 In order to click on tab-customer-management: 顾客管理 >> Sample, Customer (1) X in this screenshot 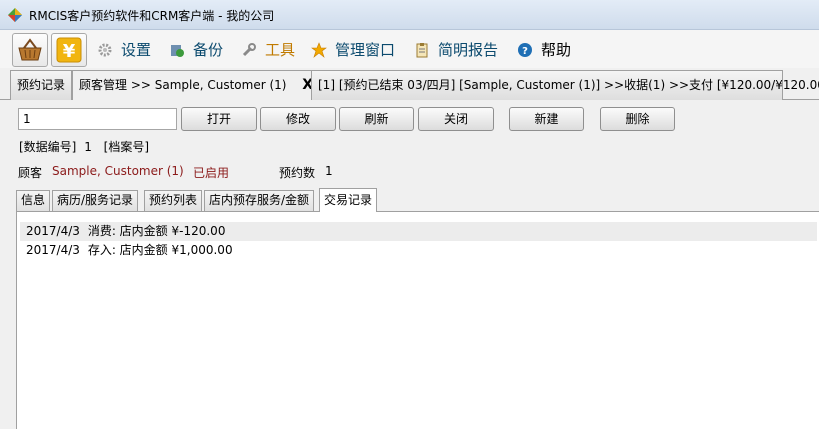, I will do `click(196, 85)`.